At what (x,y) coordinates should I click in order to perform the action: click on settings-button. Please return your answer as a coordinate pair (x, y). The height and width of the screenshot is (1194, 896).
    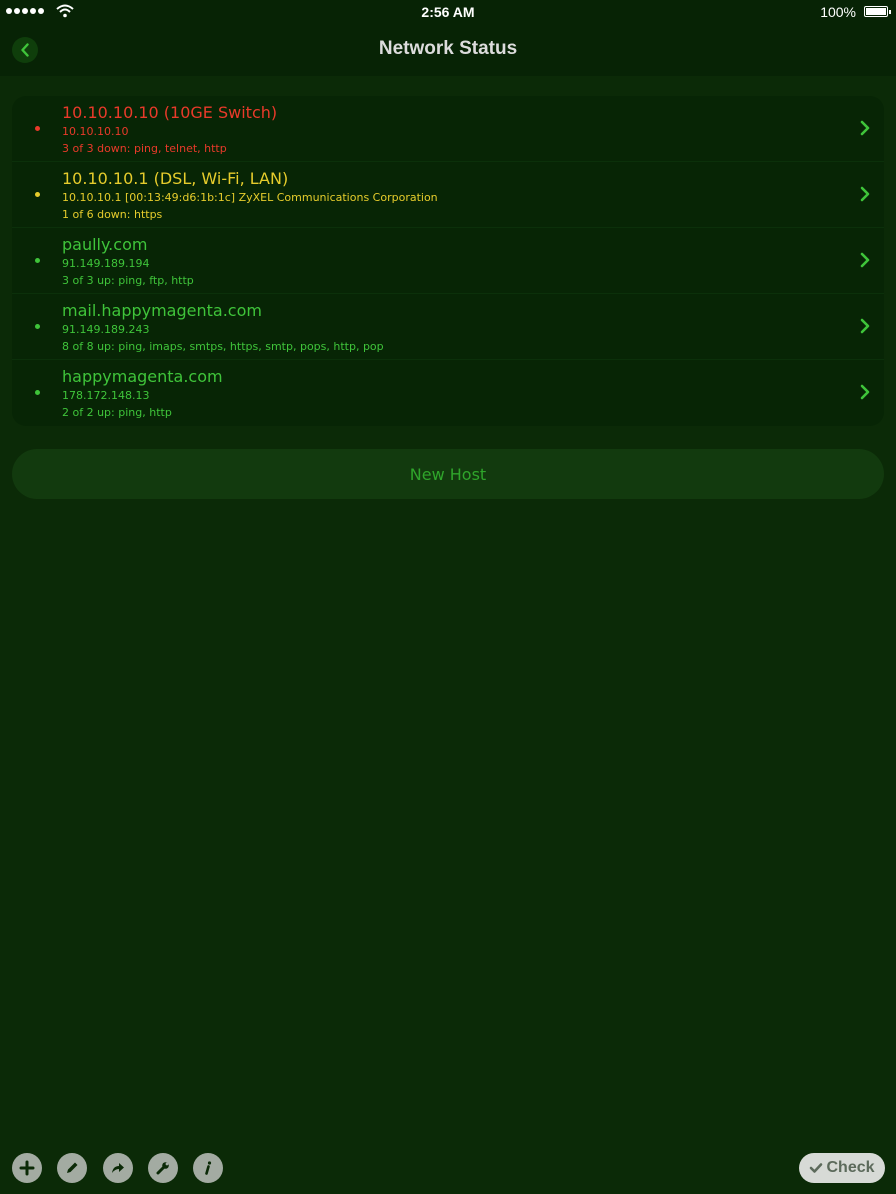
    Looking at the image, I should click on (163, 1168).